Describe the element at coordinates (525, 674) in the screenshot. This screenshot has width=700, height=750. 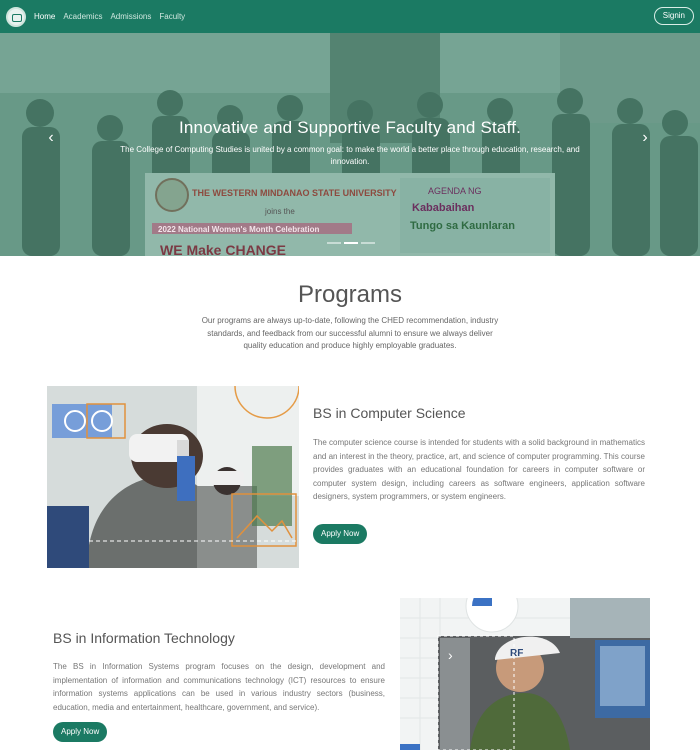
I see `it-program-image: RF ›` at that location.